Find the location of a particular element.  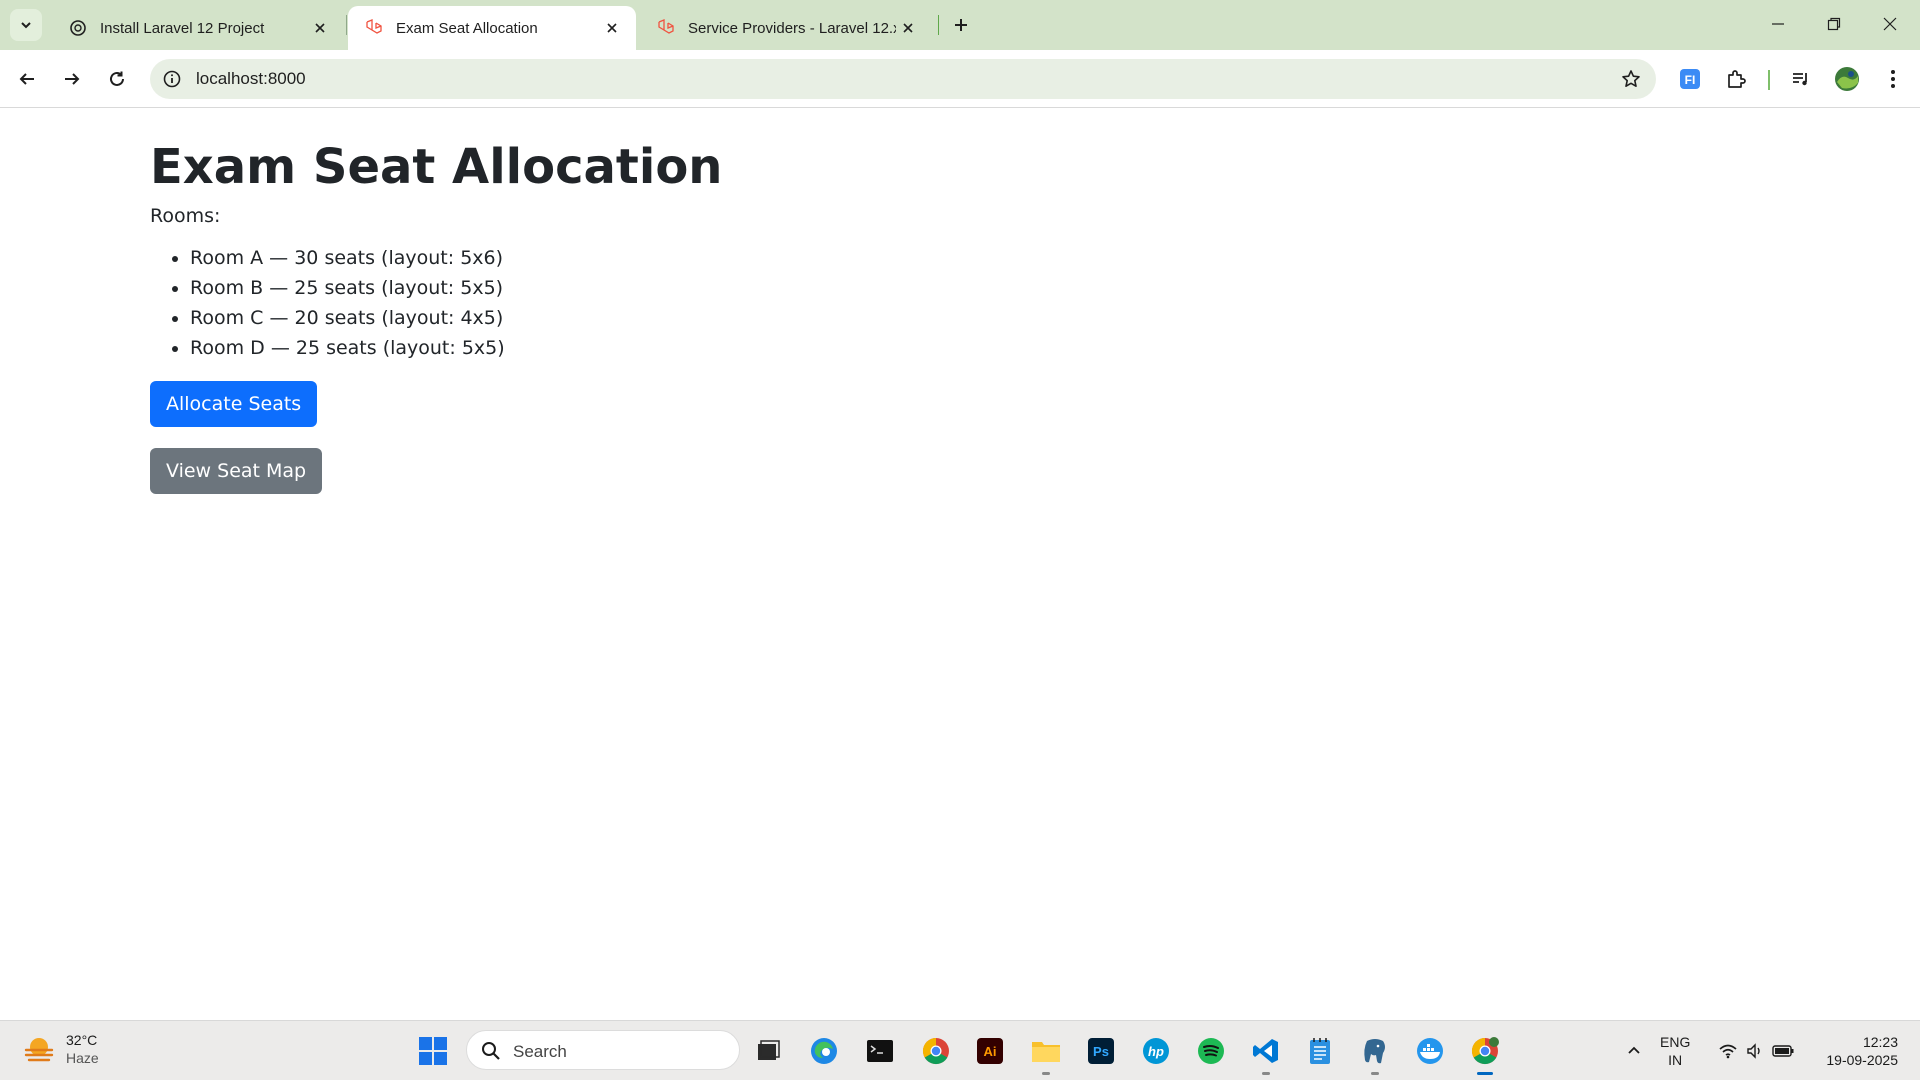

system-clock: 12:23 19-09-2025 is located at coordinates (1862, 1051).